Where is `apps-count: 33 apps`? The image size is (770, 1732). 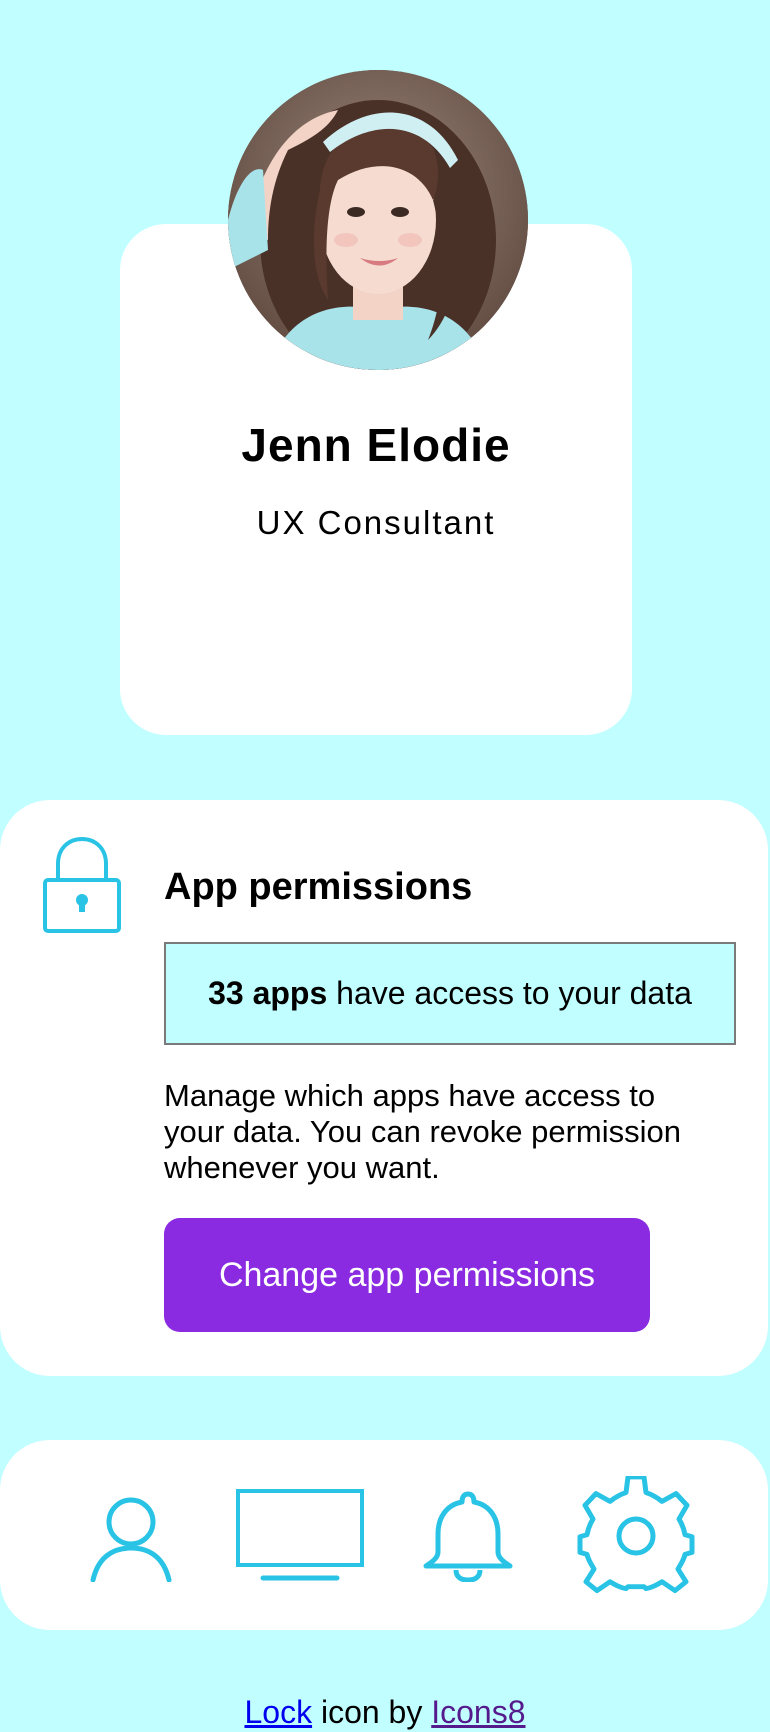
apps-count: 33 apps is located at coordinates (268, 993).